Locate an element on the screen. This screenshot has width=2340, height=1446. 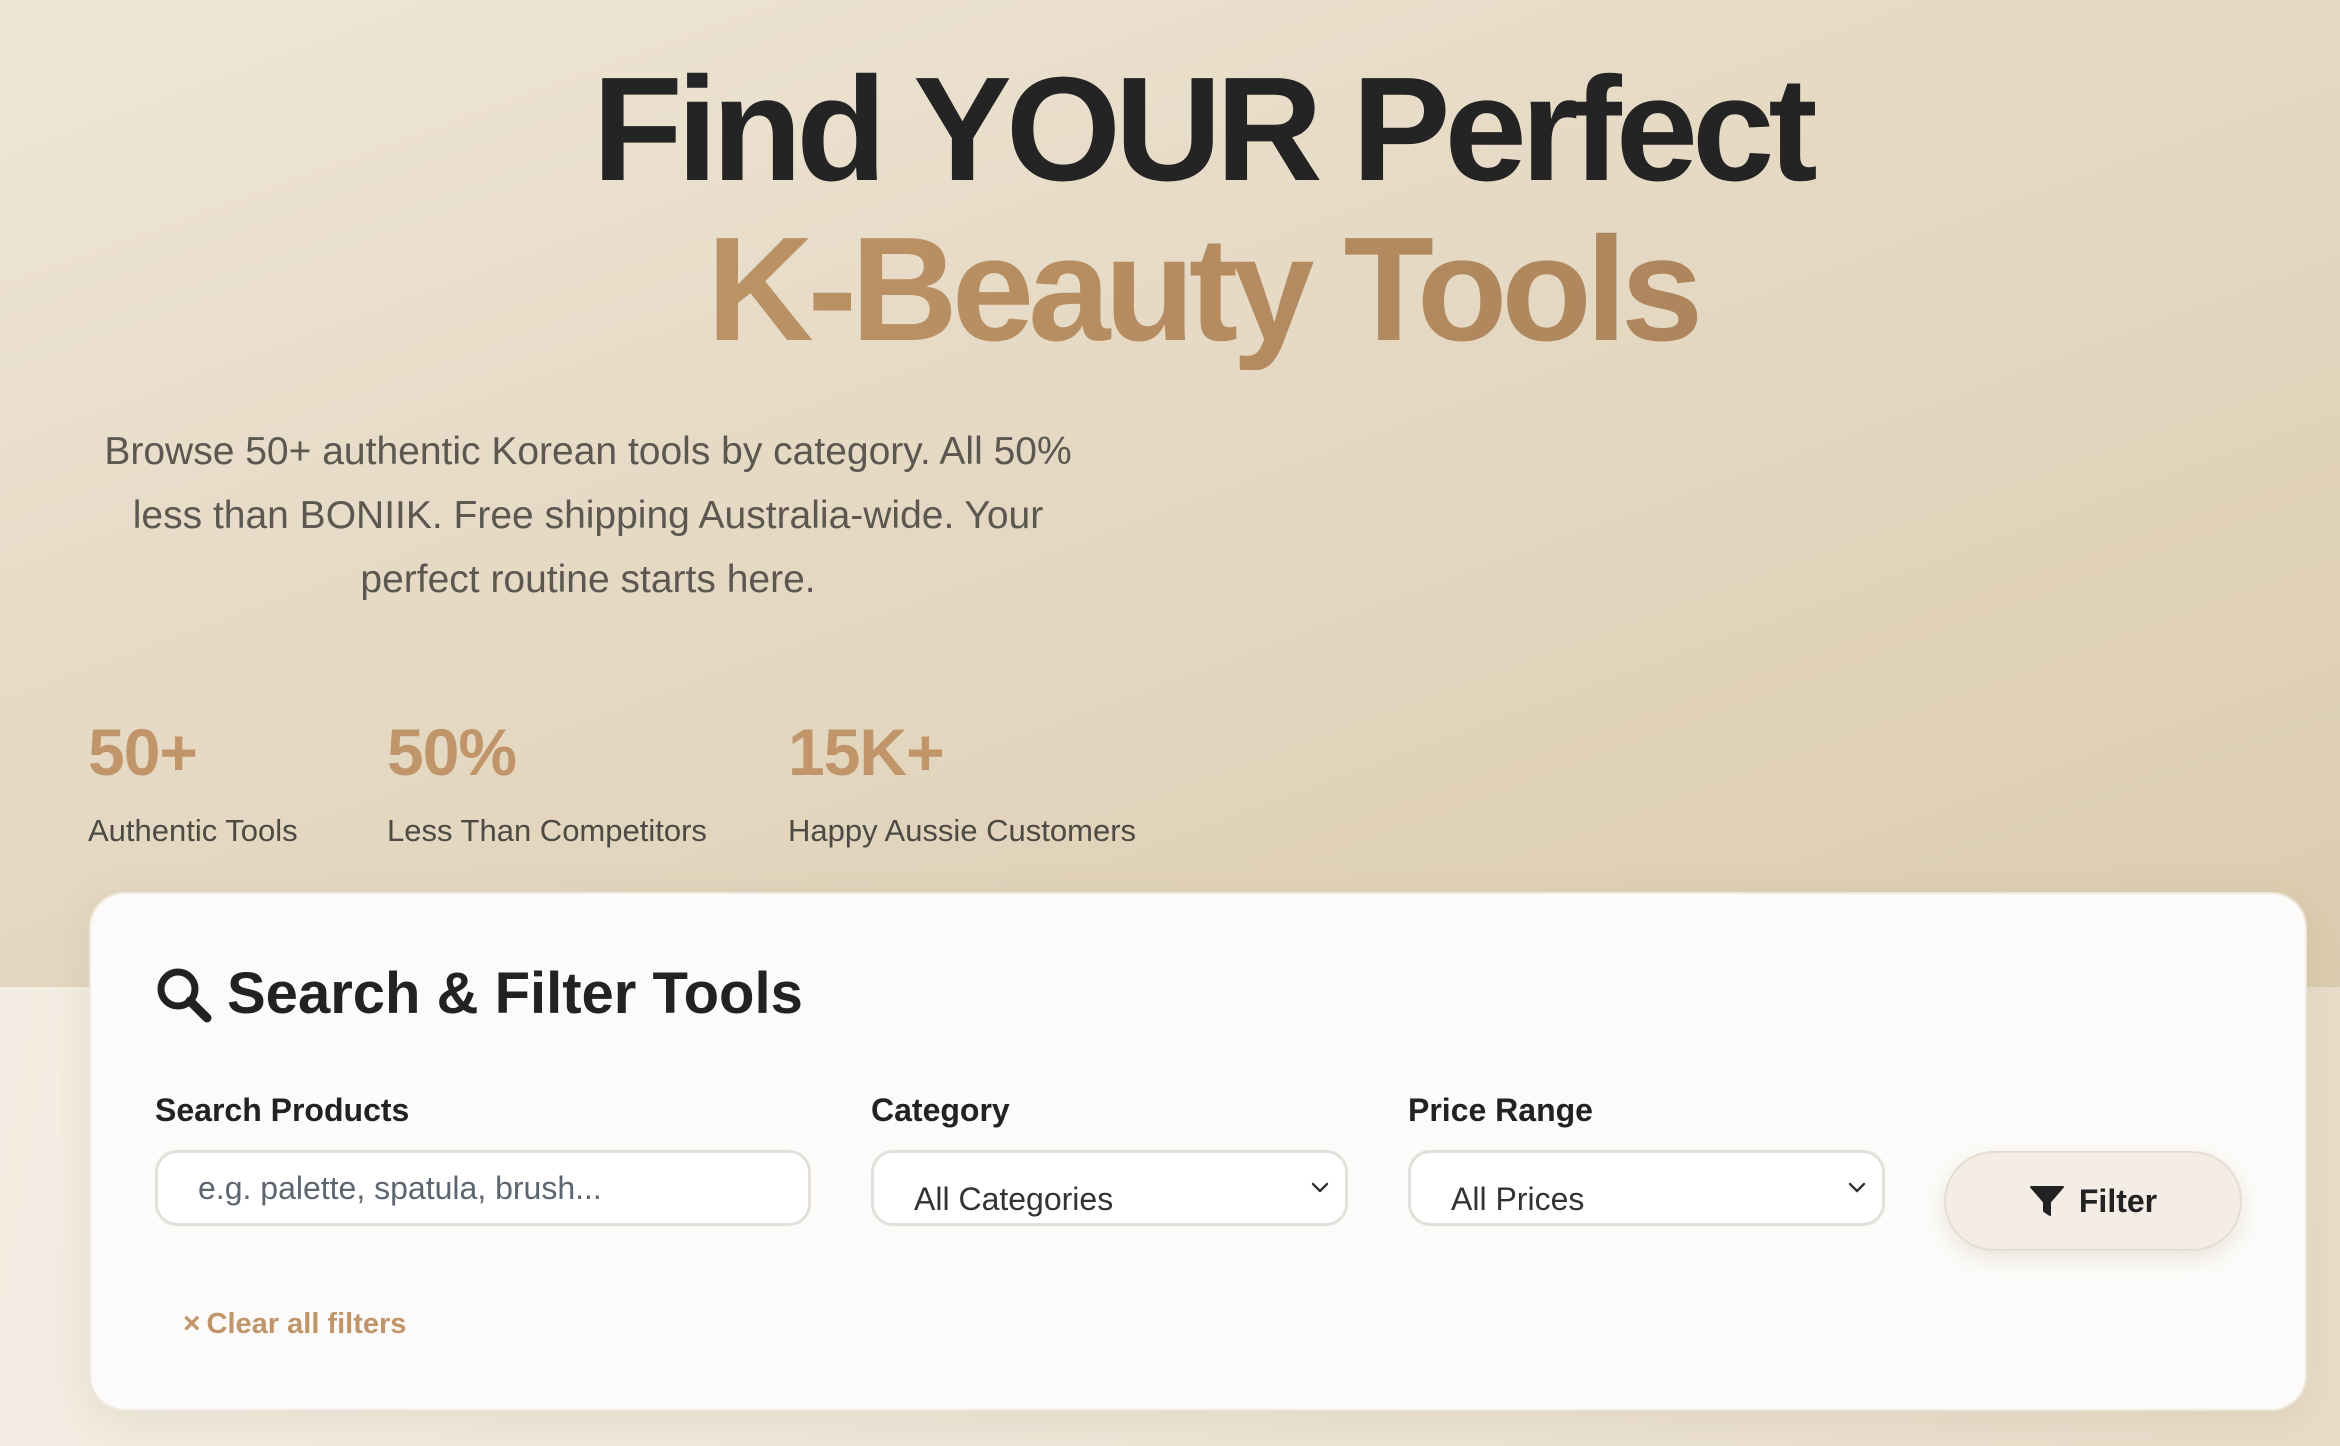
search-input is located at coordinates (483, 1188).